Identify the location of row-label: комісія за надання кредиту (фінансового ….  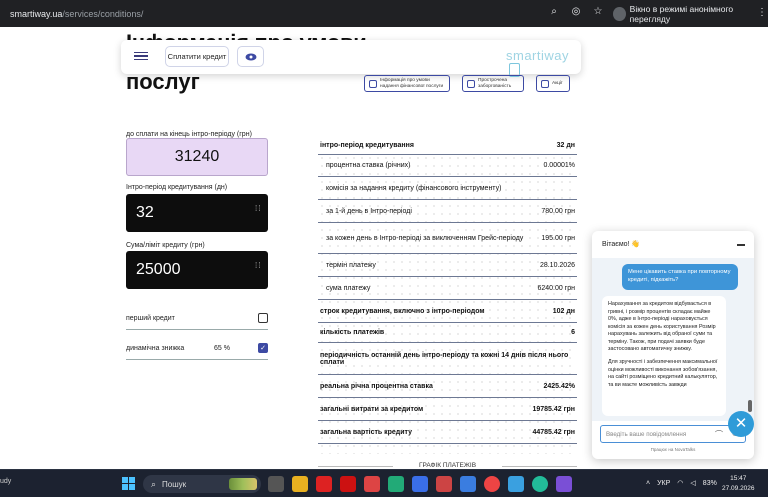
(414, 188).